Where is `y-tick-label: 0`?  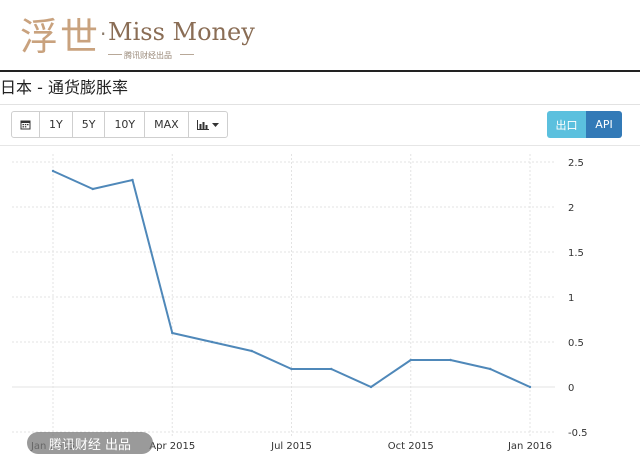
y-tick-label: 0 is located at coordinates (571, 388).